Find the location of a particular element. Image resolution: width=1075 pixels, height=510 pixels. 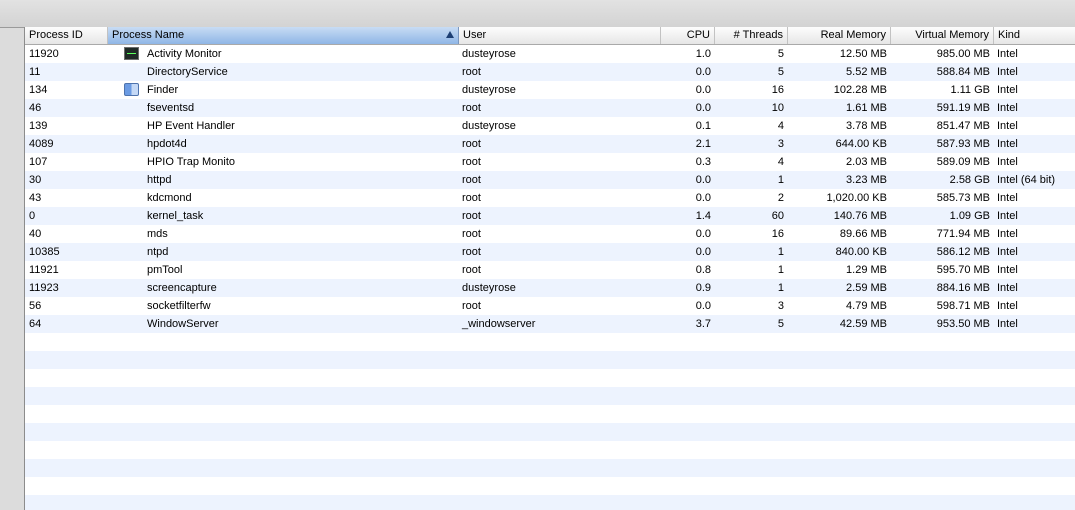

cell-threads: 3 is located at coordinates (780, 144).